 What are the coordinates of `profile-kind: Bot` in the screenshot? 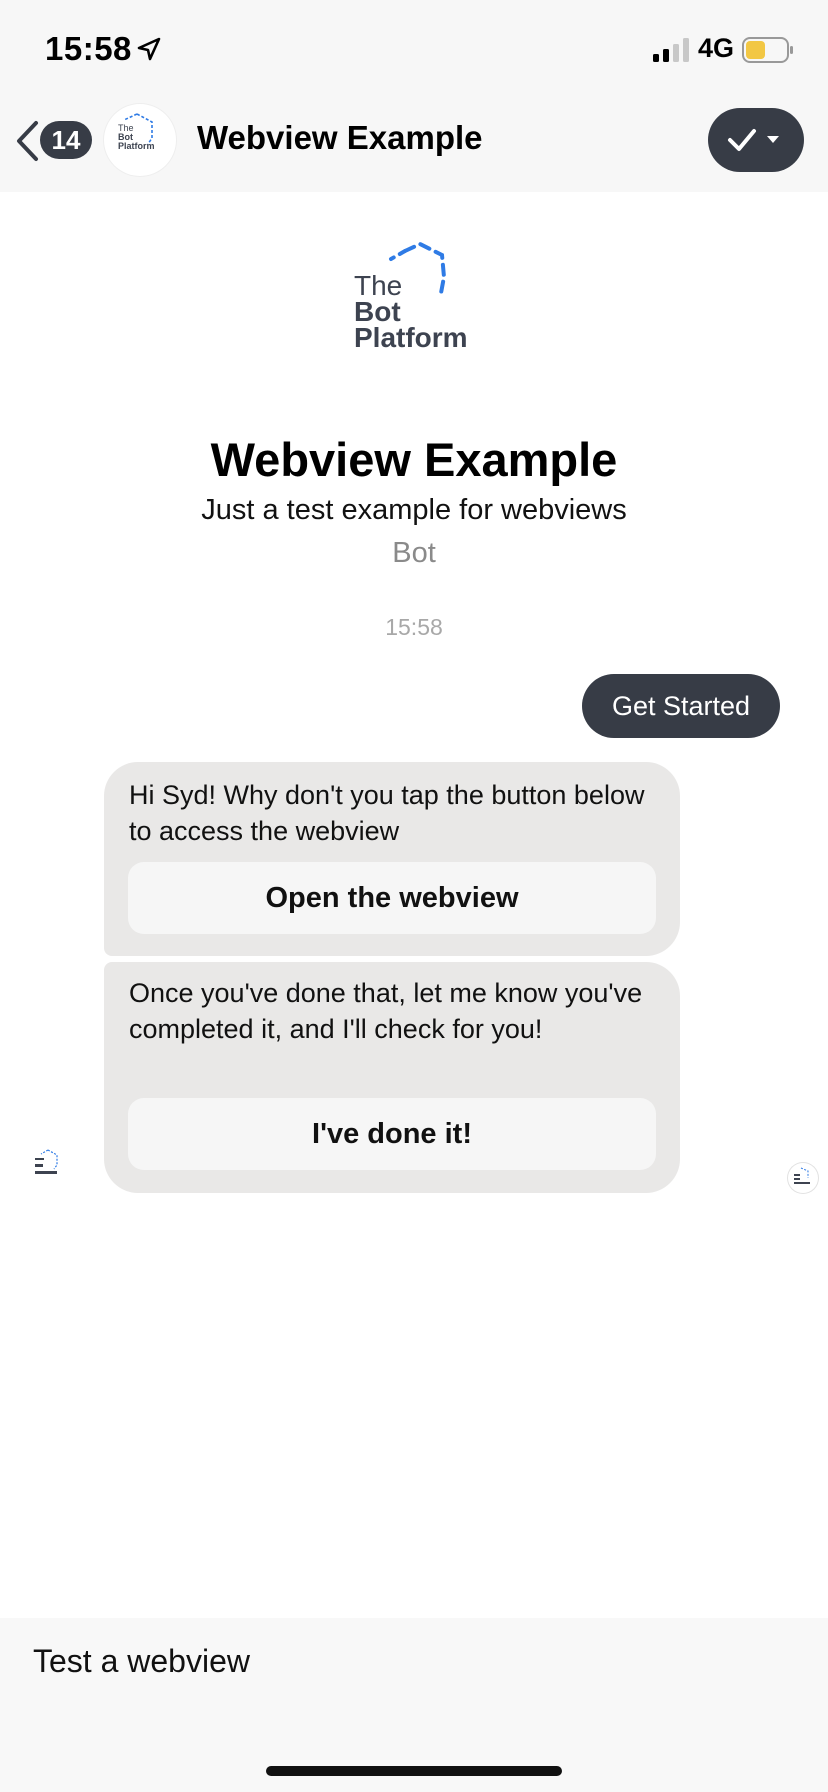 It's located at (414, 553).